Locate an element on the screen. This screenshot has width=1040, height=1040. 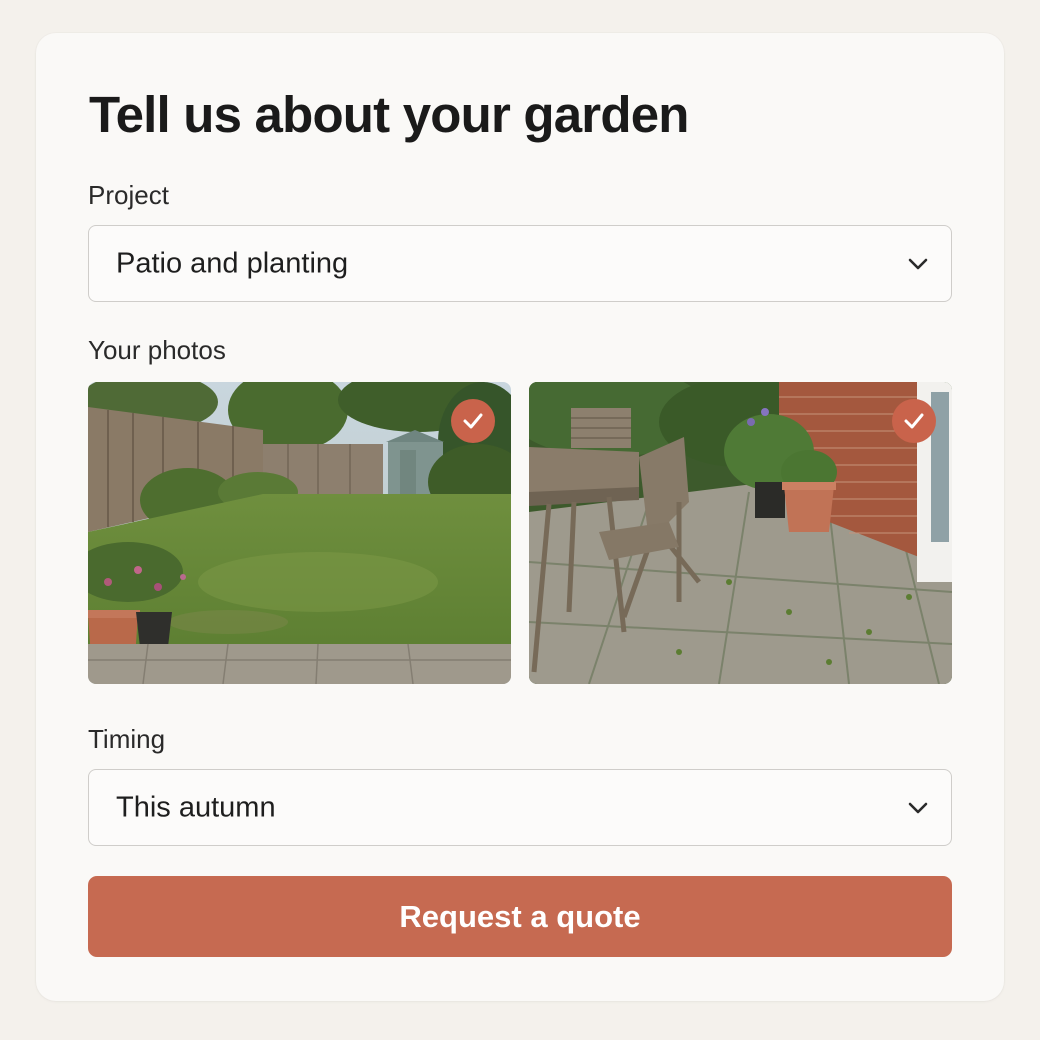
patio-photo is located at coordinates (740, 533).